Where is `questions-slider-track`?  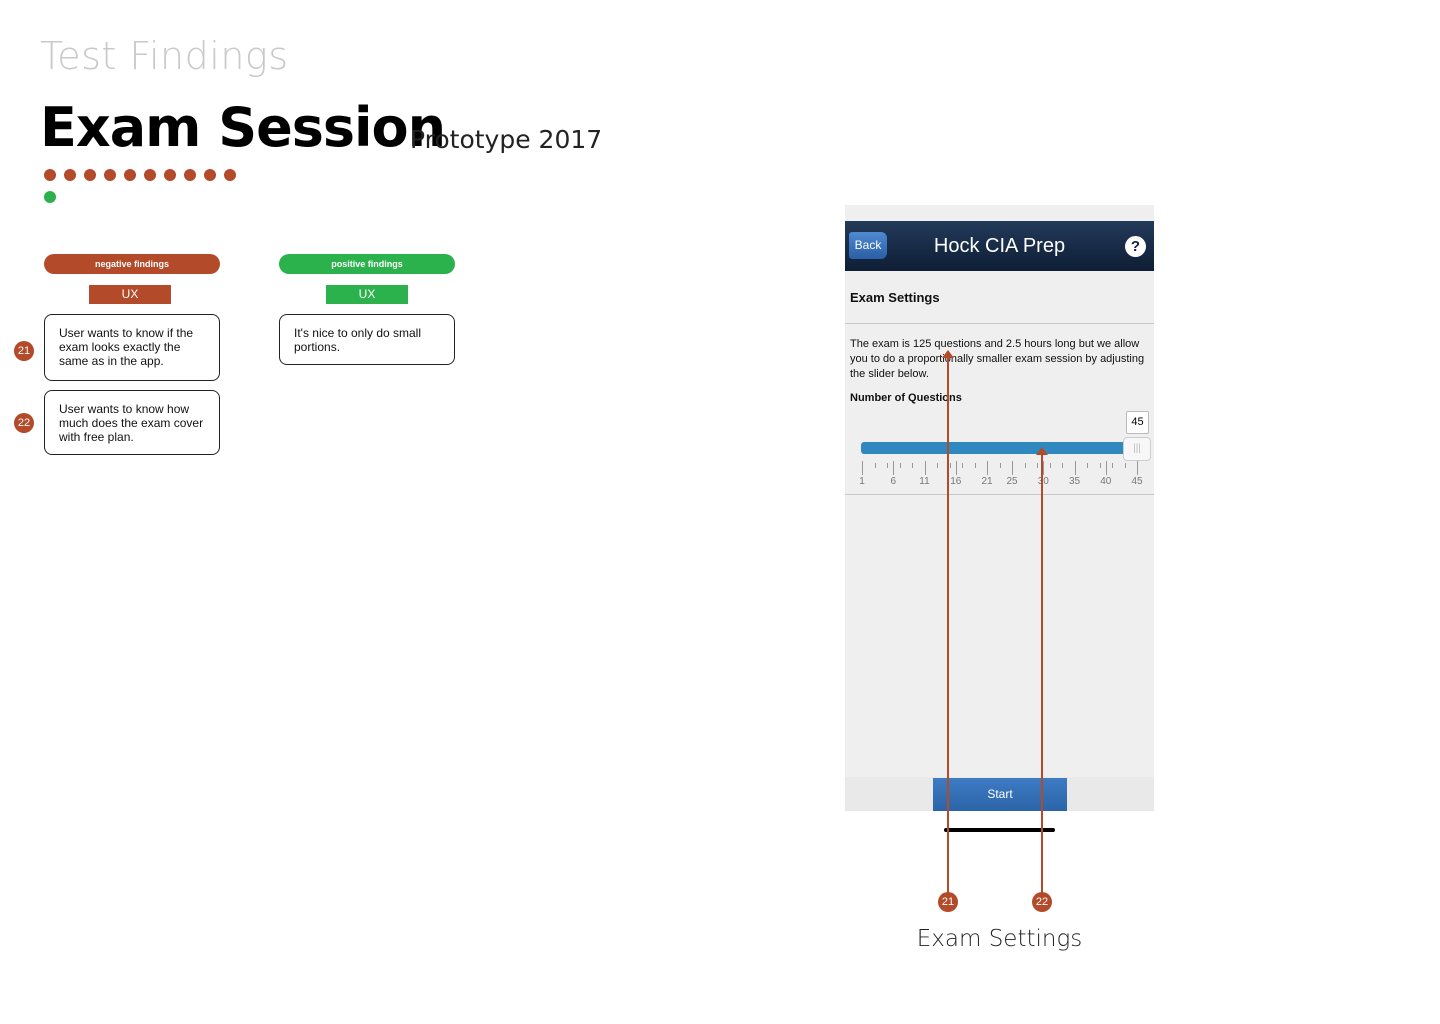
questions-slider-track is located at coordinates (996, 448).